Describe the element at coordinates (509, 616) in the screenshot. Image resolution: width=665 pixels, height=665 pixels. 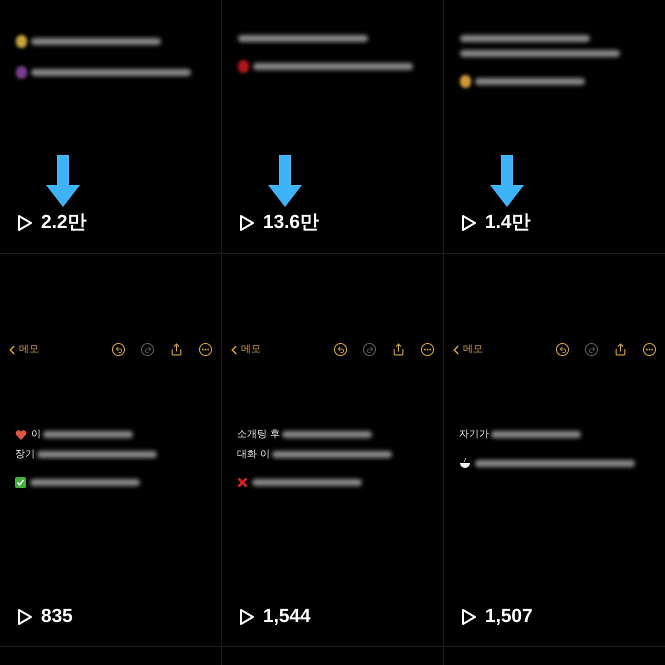
I see `view-count: 1,507` at that location.